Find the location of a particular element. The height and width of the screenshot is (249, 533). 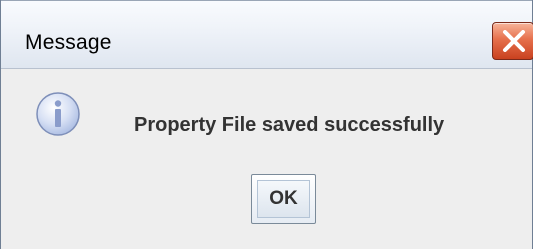

info-icon is located at coordinates (58, 114).